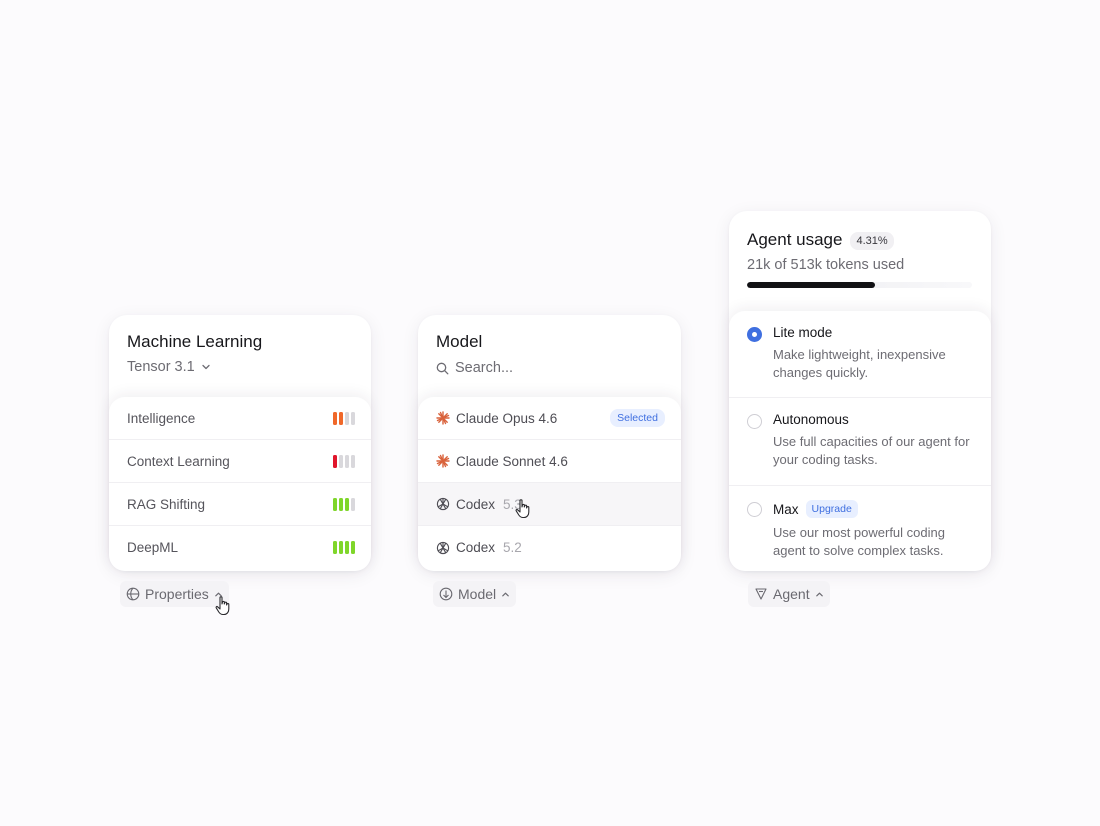  What do you see at coordinates (177, 594) in the screenshot?
I see `properties-trigger-label: Properties` at bounding box center [177, 594].